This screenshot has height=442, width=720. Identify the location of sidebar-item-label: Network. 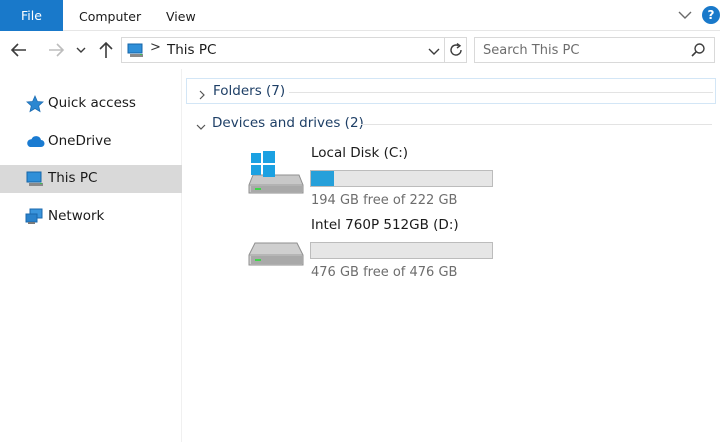
(76, 216).